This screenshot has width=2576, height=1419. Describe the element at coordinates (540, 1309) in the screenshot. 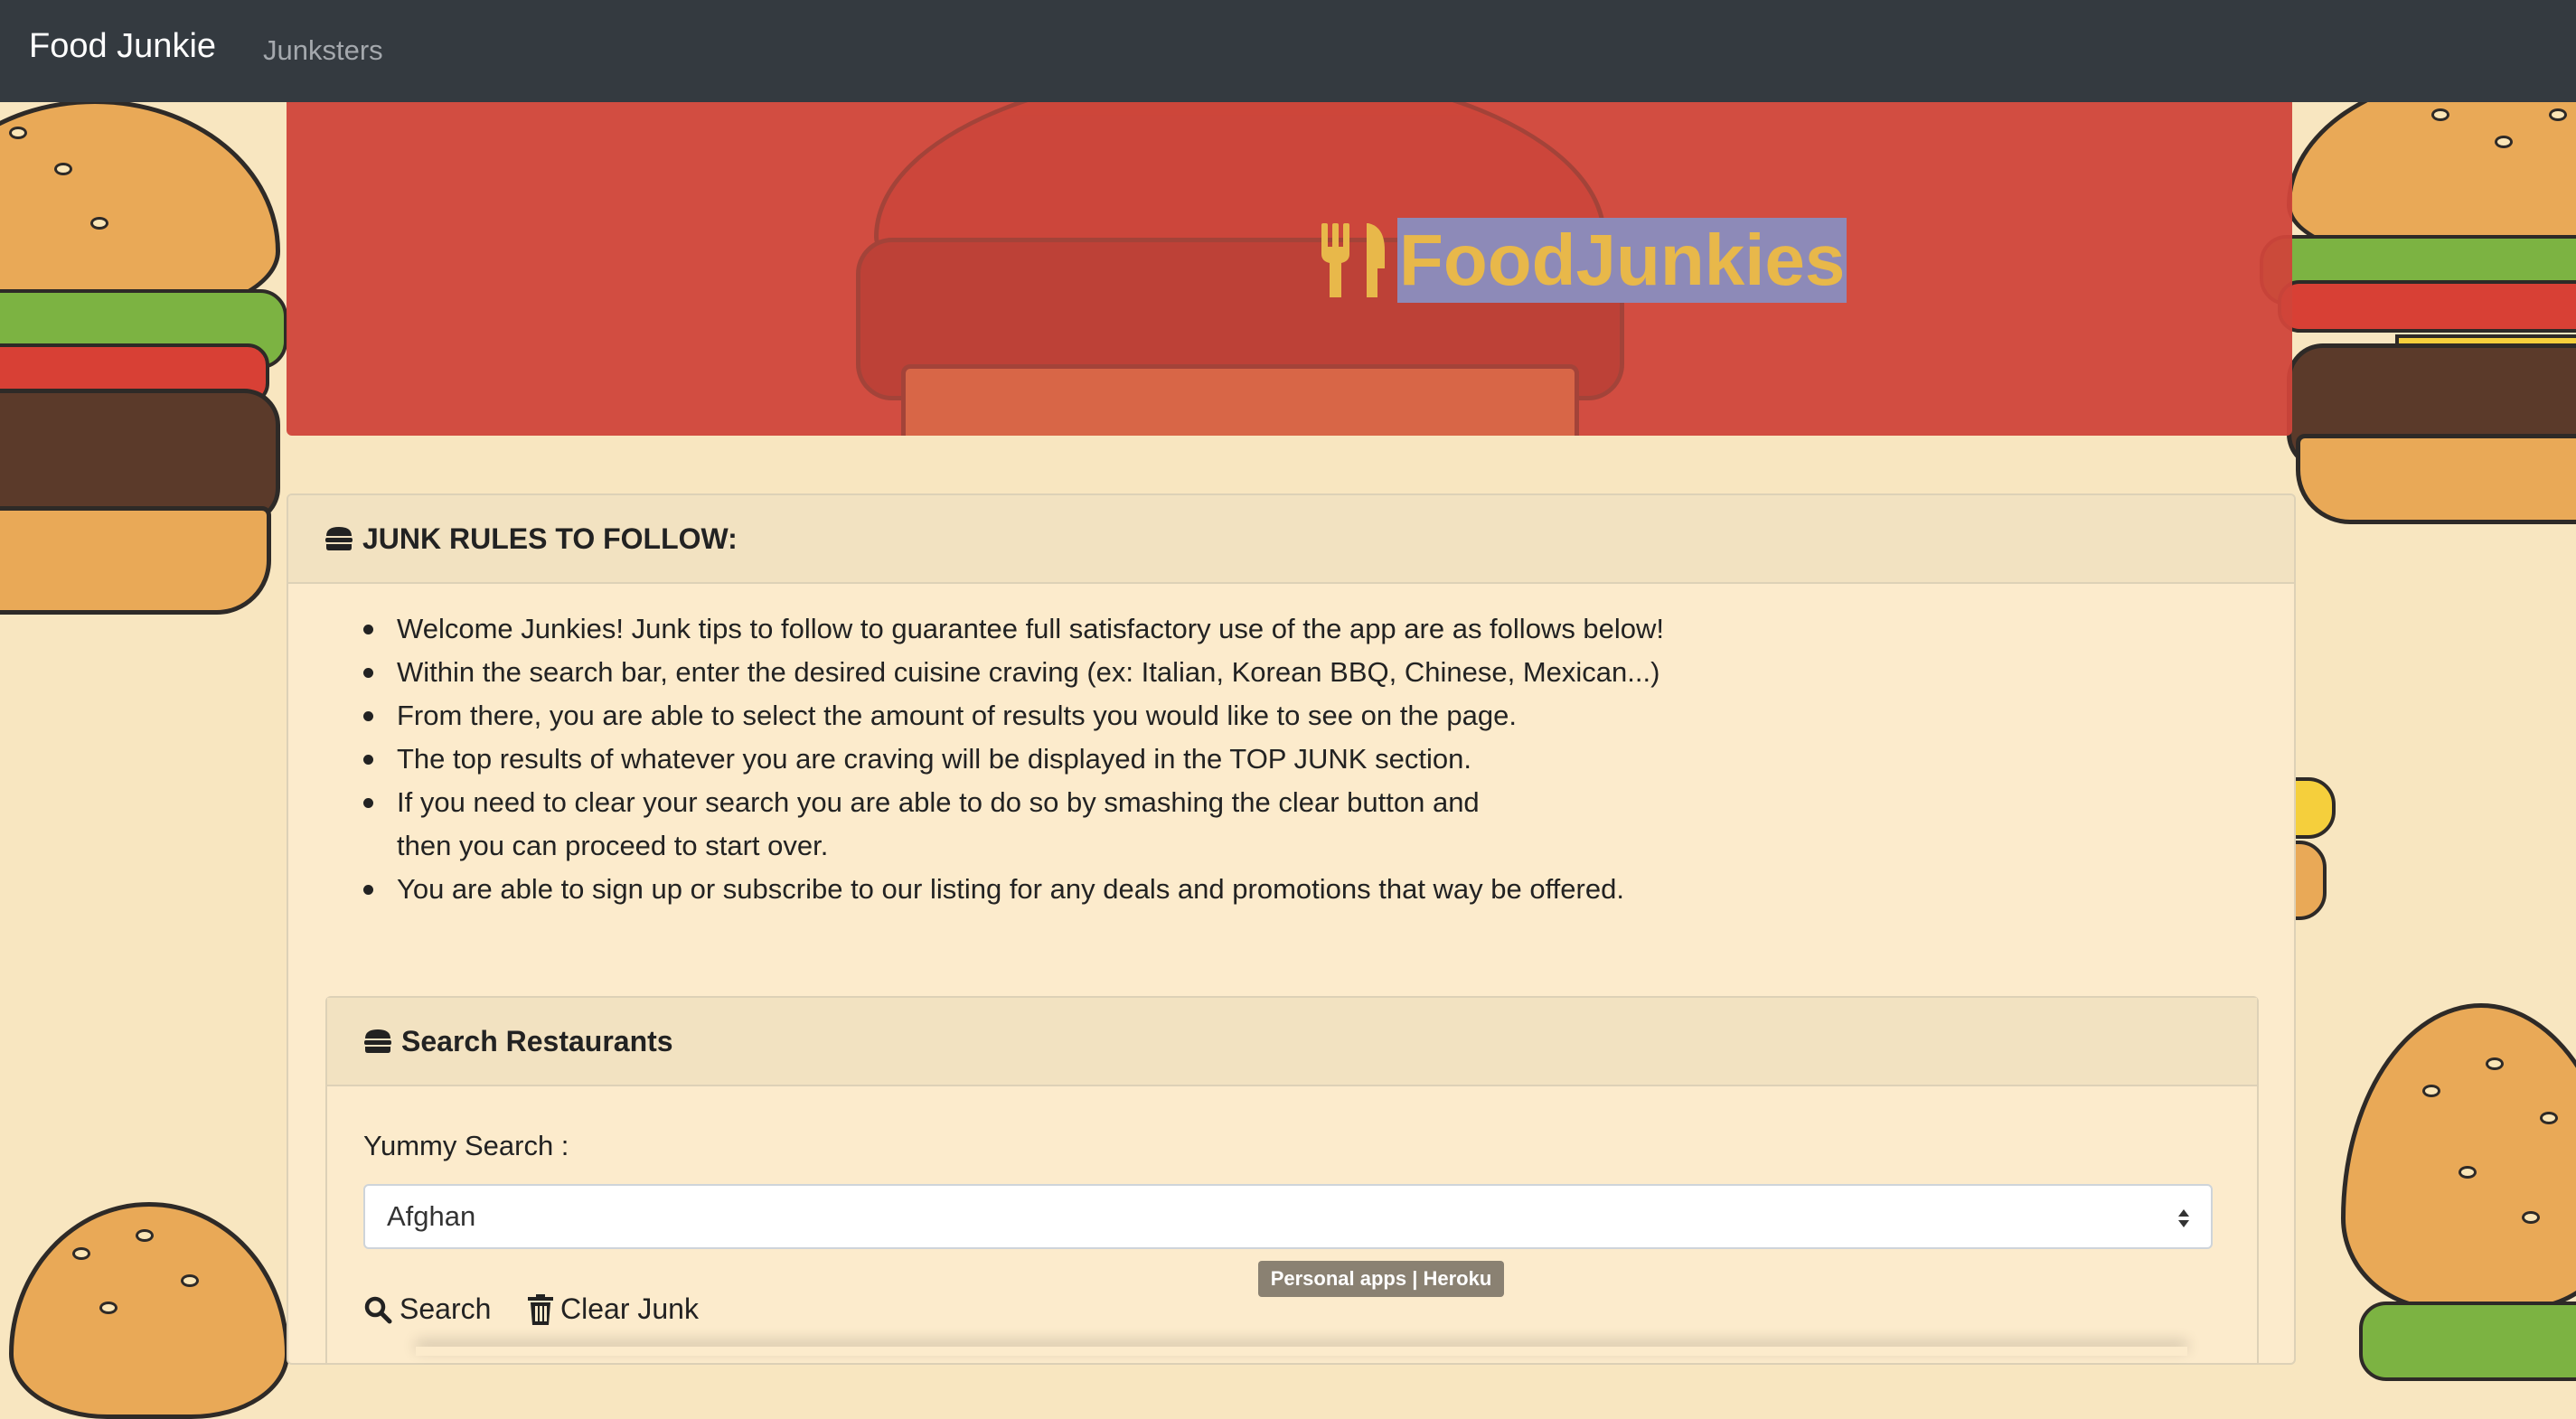

I see `trash-icon` at that location.